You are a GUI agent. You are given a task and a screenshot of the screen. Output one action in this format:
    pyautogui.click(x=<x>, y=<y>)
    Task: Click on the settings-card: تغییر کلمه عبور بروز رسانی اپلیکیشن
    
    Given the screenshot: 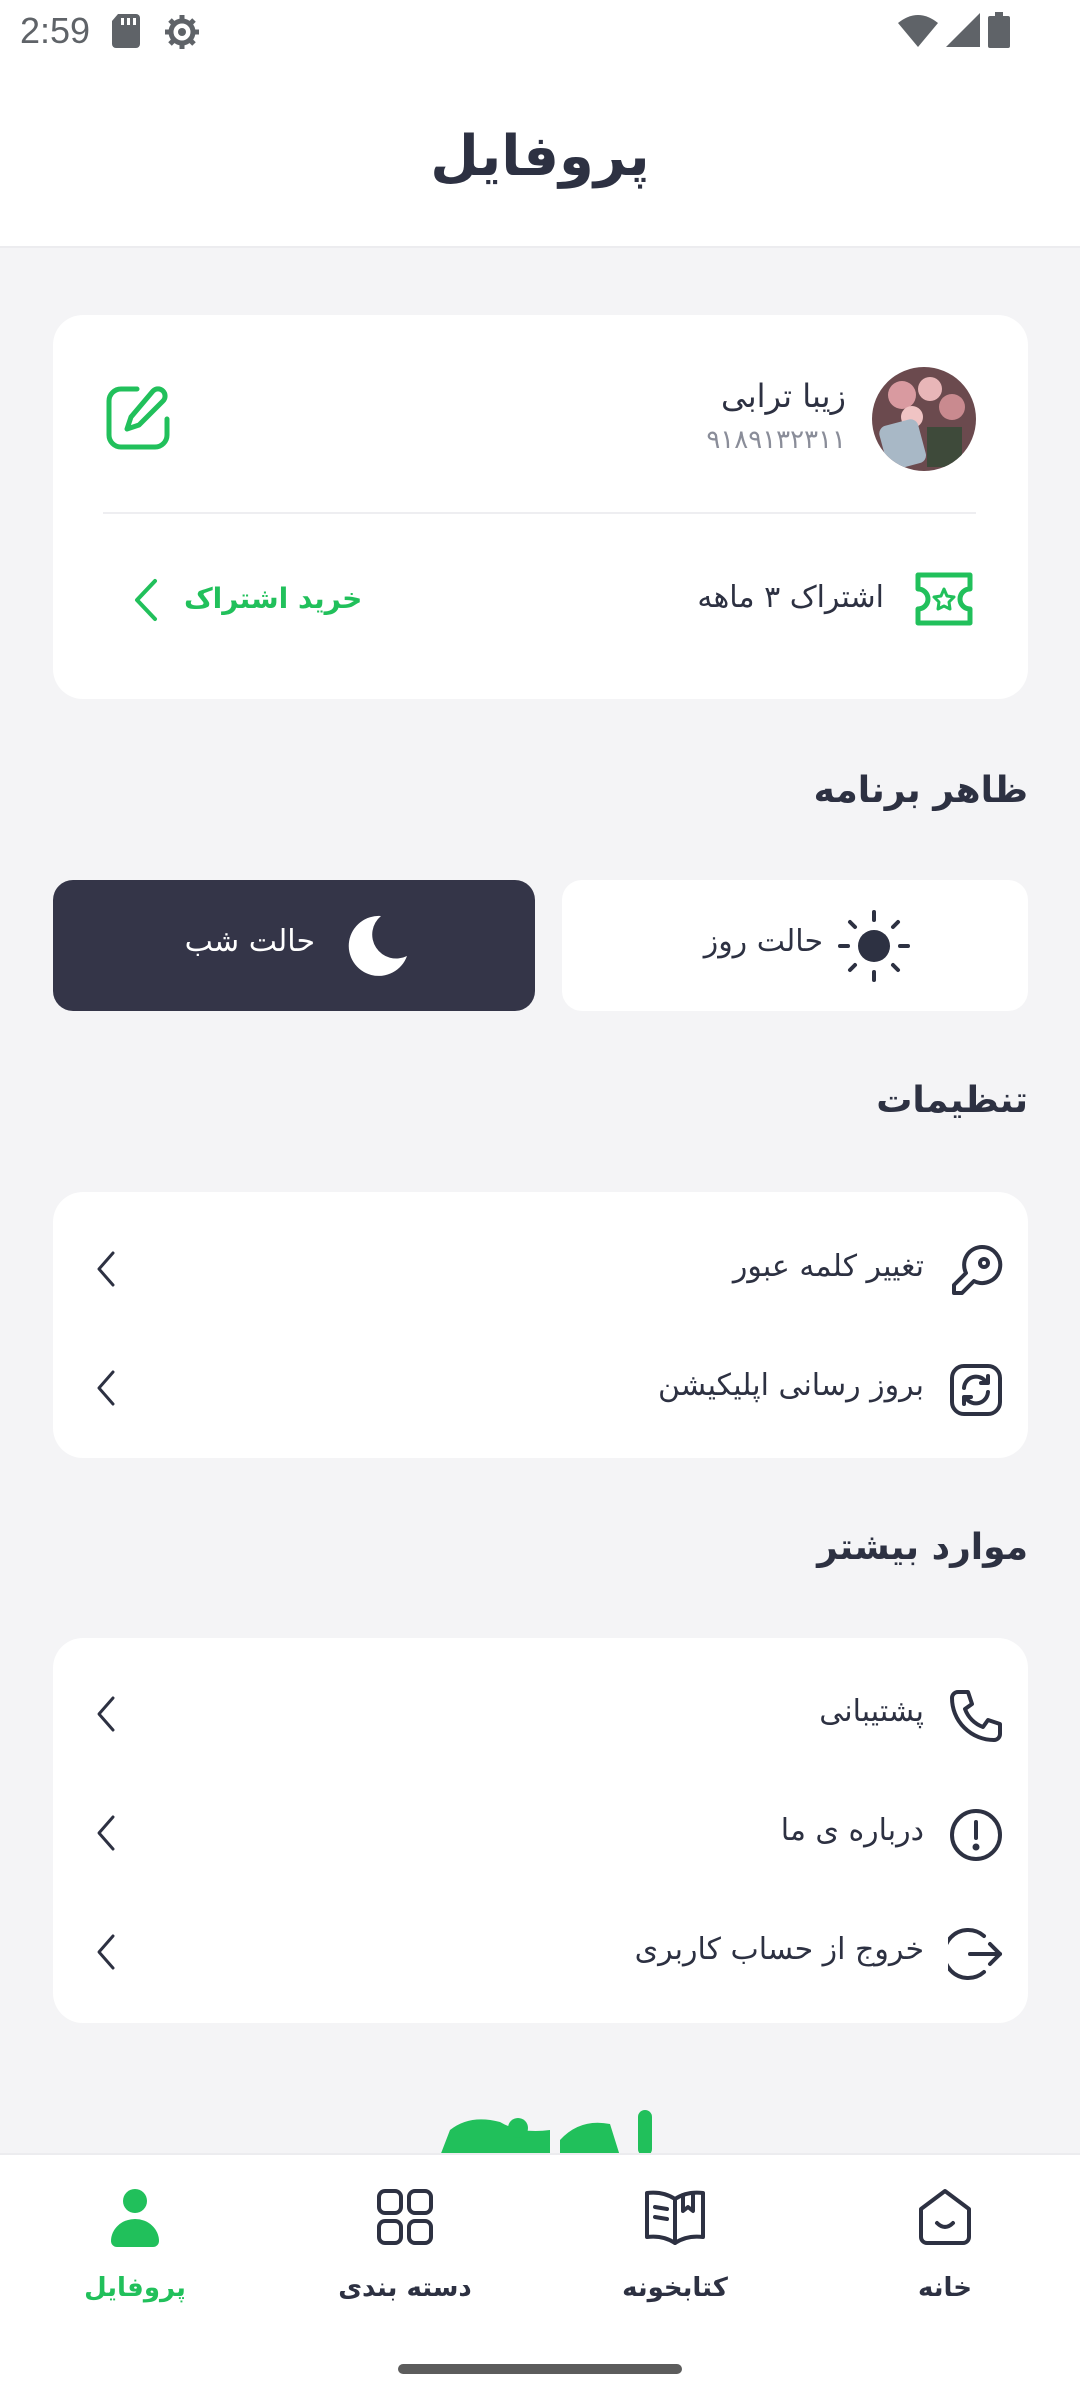 What is the action you would take?
    pyautogui.click(x=540, y=1325)
    